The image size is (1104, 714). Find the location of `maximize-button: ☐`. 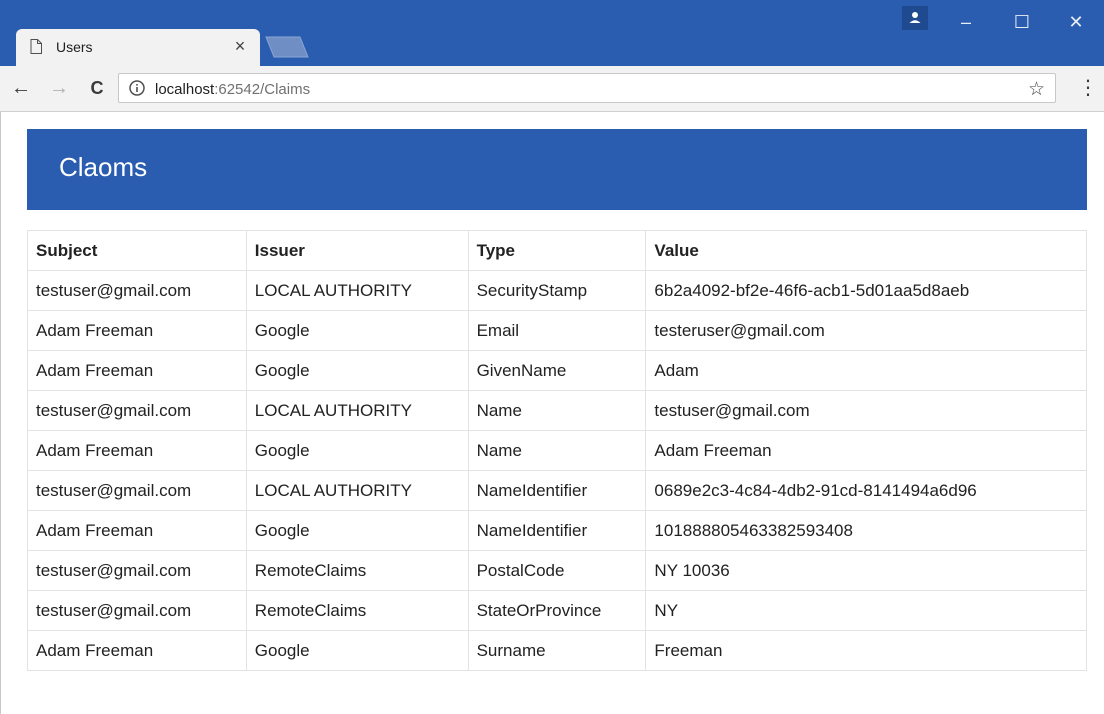

maximize-button: ☐ is located at coordinates (1022, 20).